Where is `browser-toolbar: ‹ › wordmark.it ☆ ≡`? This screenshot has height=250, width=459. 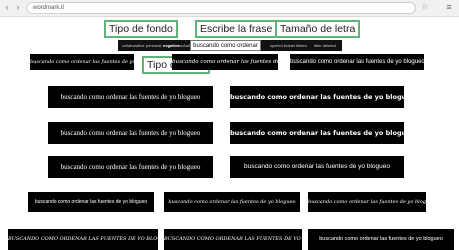 browser-toolbar: ‹ › wordmark.it ☆ ≡ is located at coordinates (229, 8).